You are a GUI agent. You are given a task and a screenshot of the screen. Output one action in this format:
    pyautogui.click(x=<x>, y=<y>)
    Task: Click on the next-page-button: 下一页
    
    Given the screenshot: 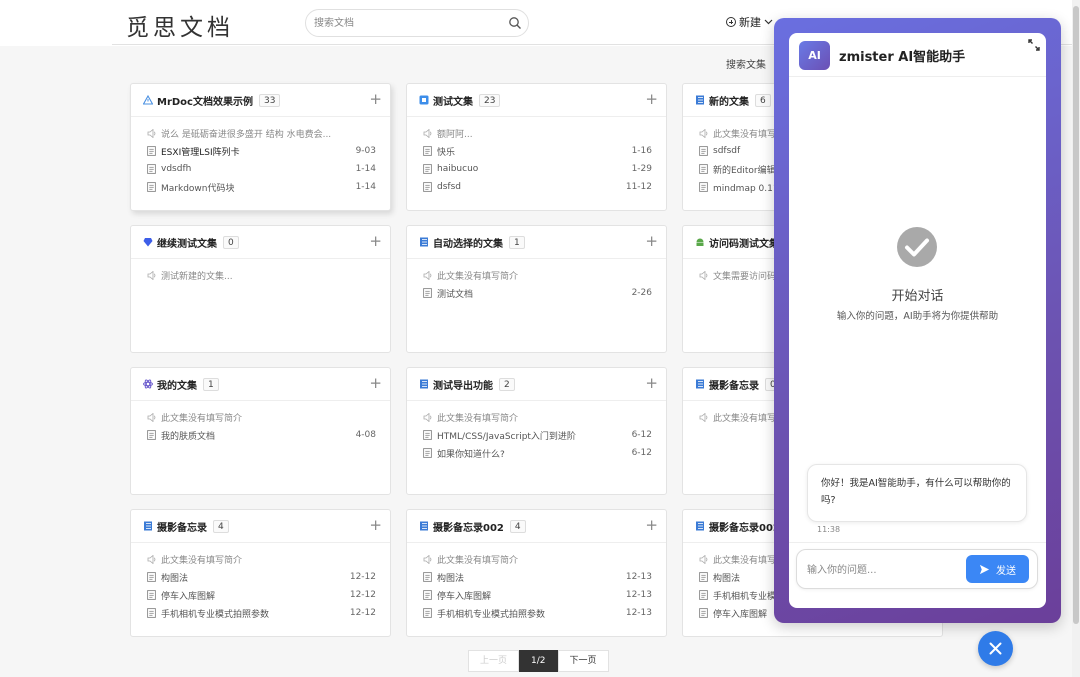 What is the action you would take?
    pyautogui.click(x=583, y=661)
    